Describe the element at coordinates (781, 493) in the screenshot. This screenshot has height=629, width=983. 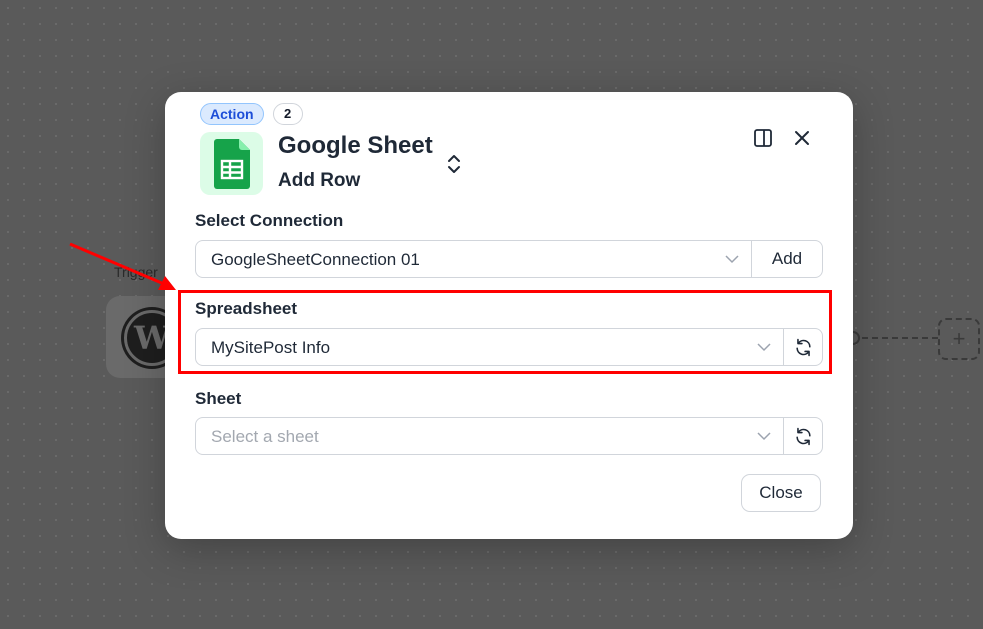
I see `close-button: Close` at that location.